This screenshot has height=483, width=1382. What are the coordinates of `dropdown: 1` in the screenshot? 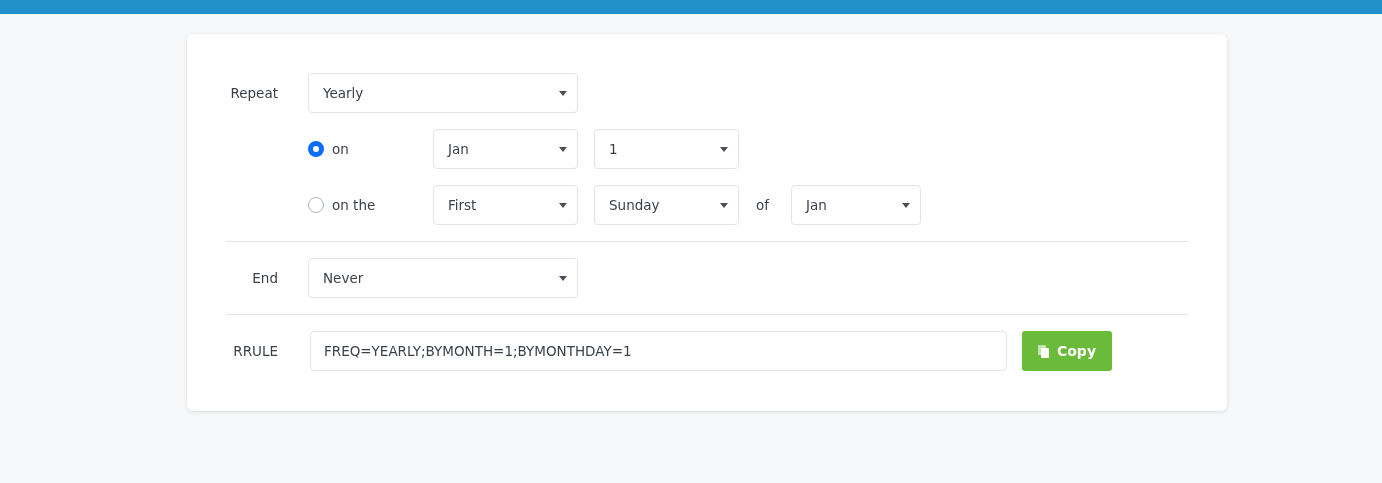 It's located at (666, 149).